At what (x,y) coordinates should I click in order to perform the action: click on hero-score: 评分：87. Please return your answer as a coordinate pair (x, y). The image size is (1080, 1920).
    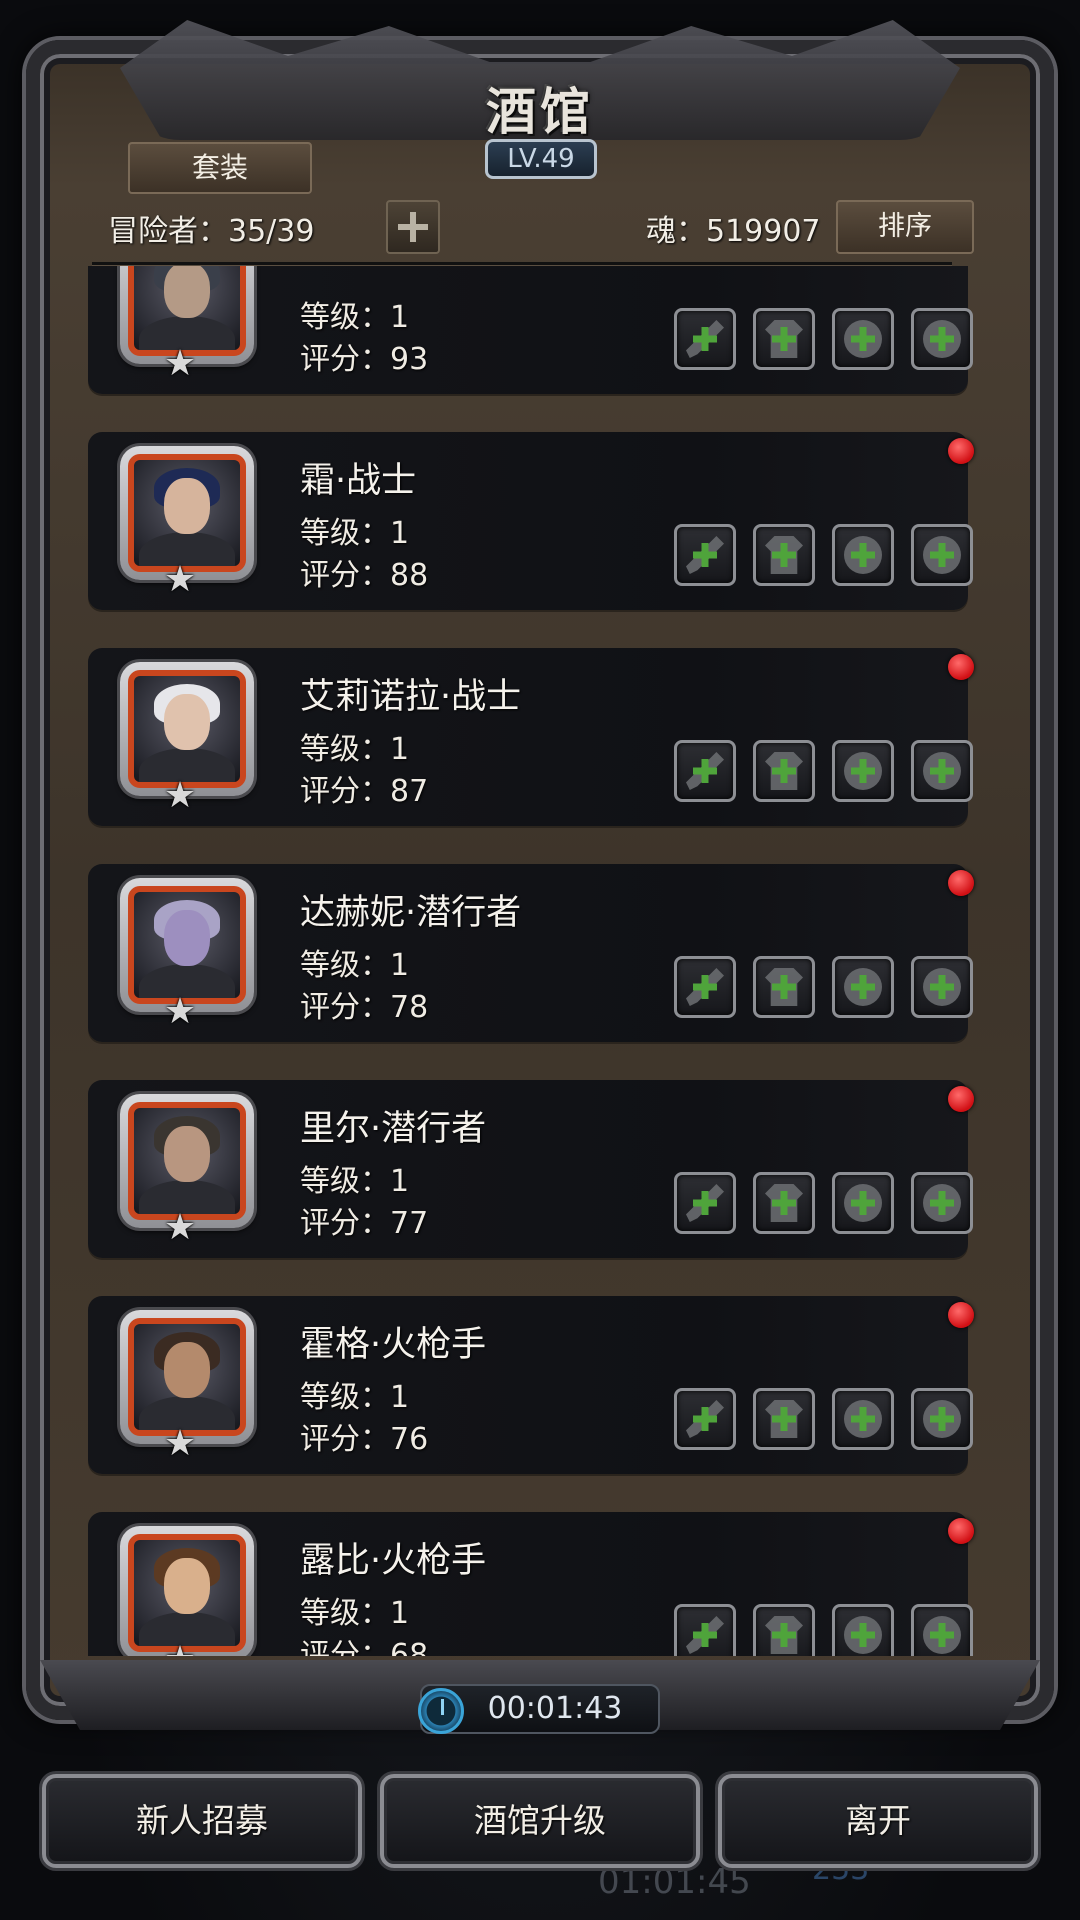
    Looking at the image, I should click on (364, 791).